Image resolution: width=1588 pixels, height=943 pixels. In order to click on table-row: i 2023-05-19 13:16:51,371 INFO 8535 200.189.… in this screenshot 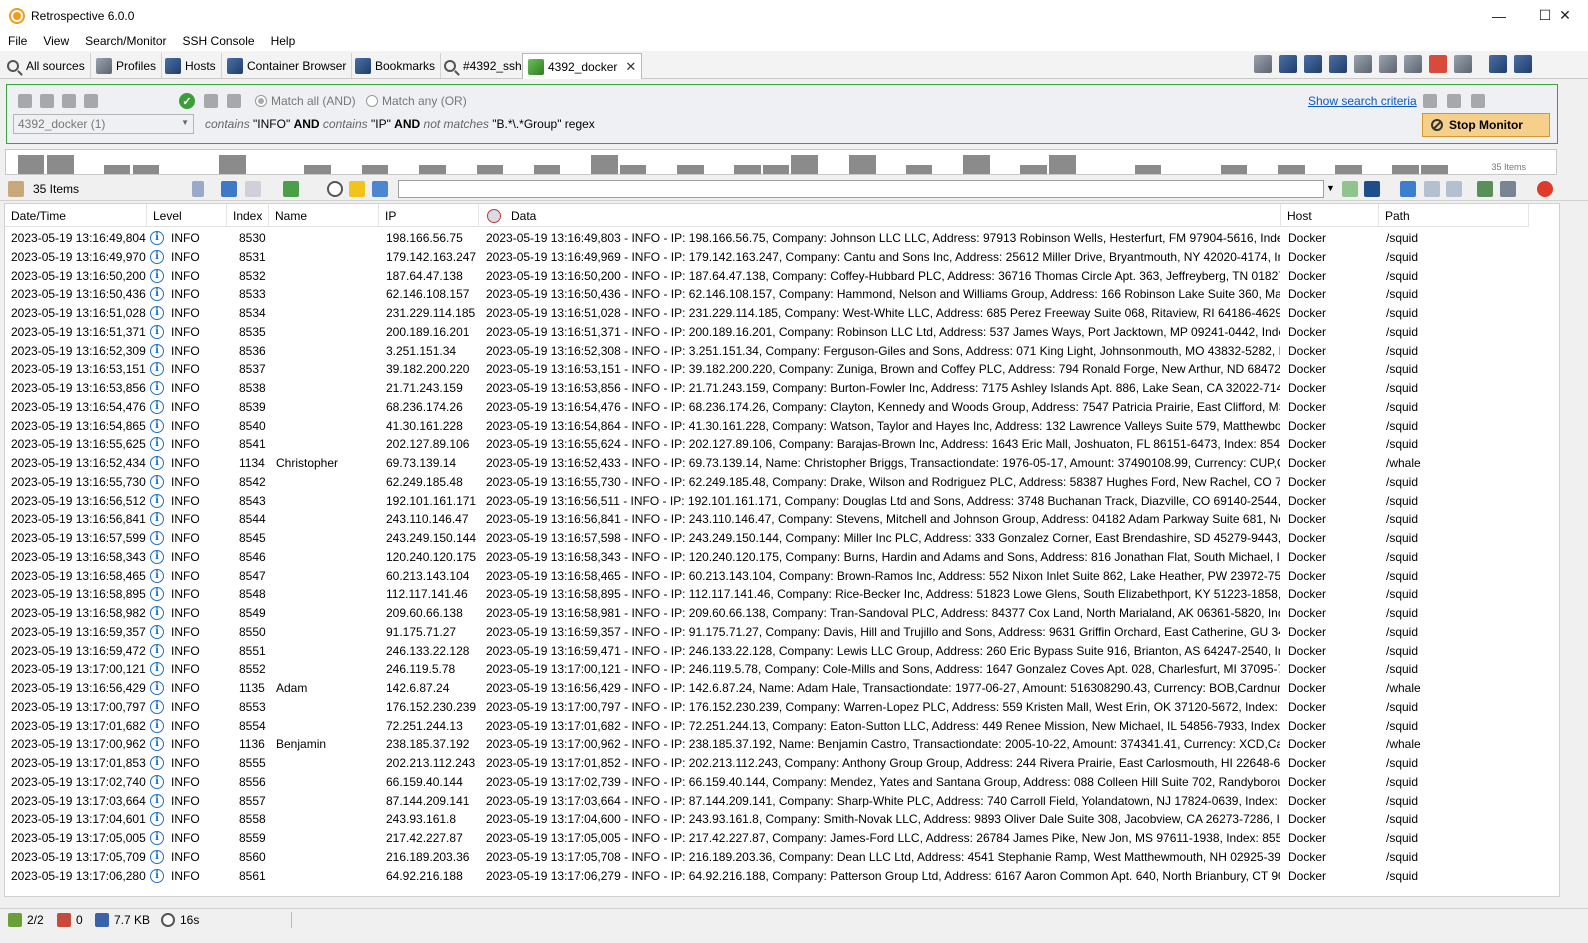, I will do `click(767, 332)`.